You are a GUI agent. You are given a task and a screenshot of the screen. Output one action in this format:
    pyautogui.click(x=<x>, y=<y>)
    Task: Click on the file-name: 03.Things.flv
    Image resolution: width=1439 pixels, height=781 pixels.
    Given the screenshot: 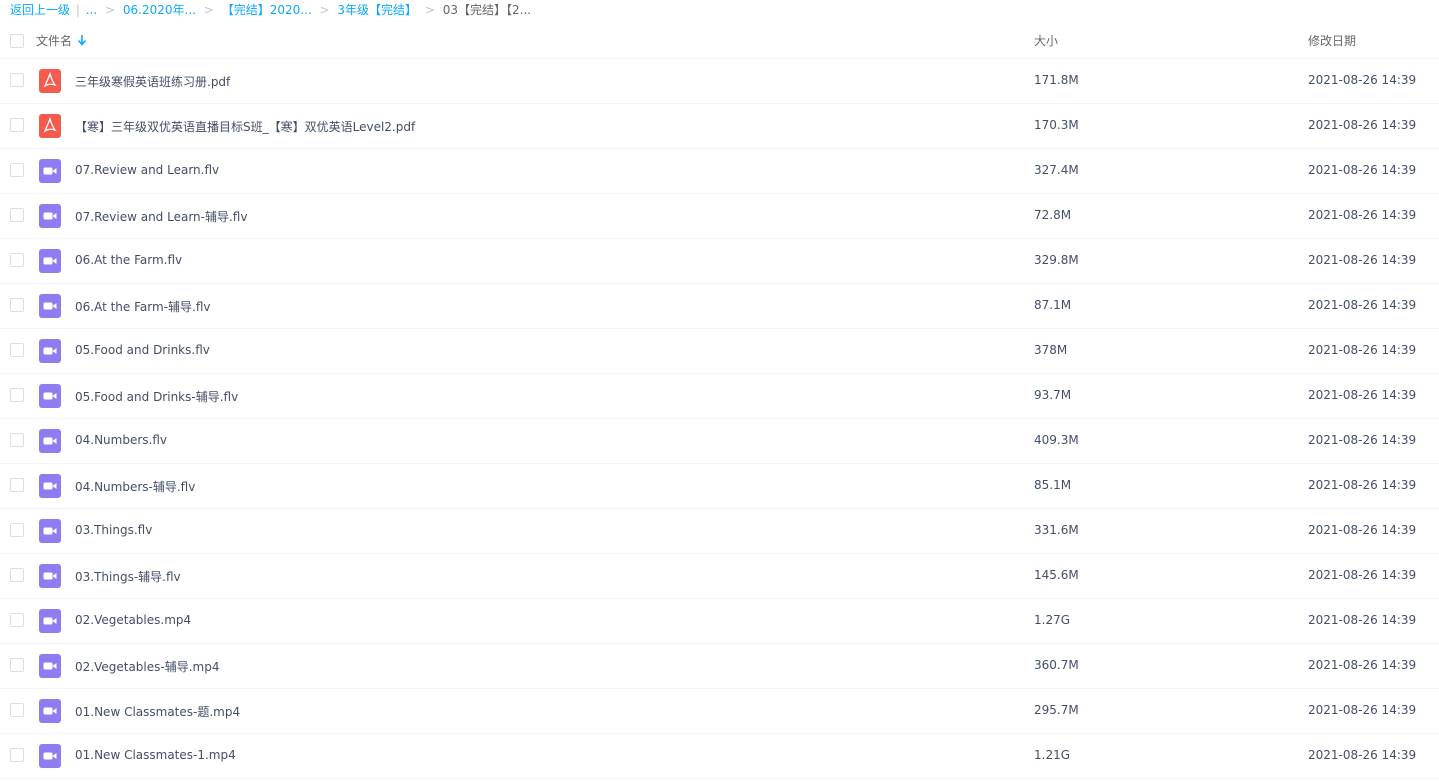 What is the action you would take?
    pyautogui.click(x=113, y=530)
    